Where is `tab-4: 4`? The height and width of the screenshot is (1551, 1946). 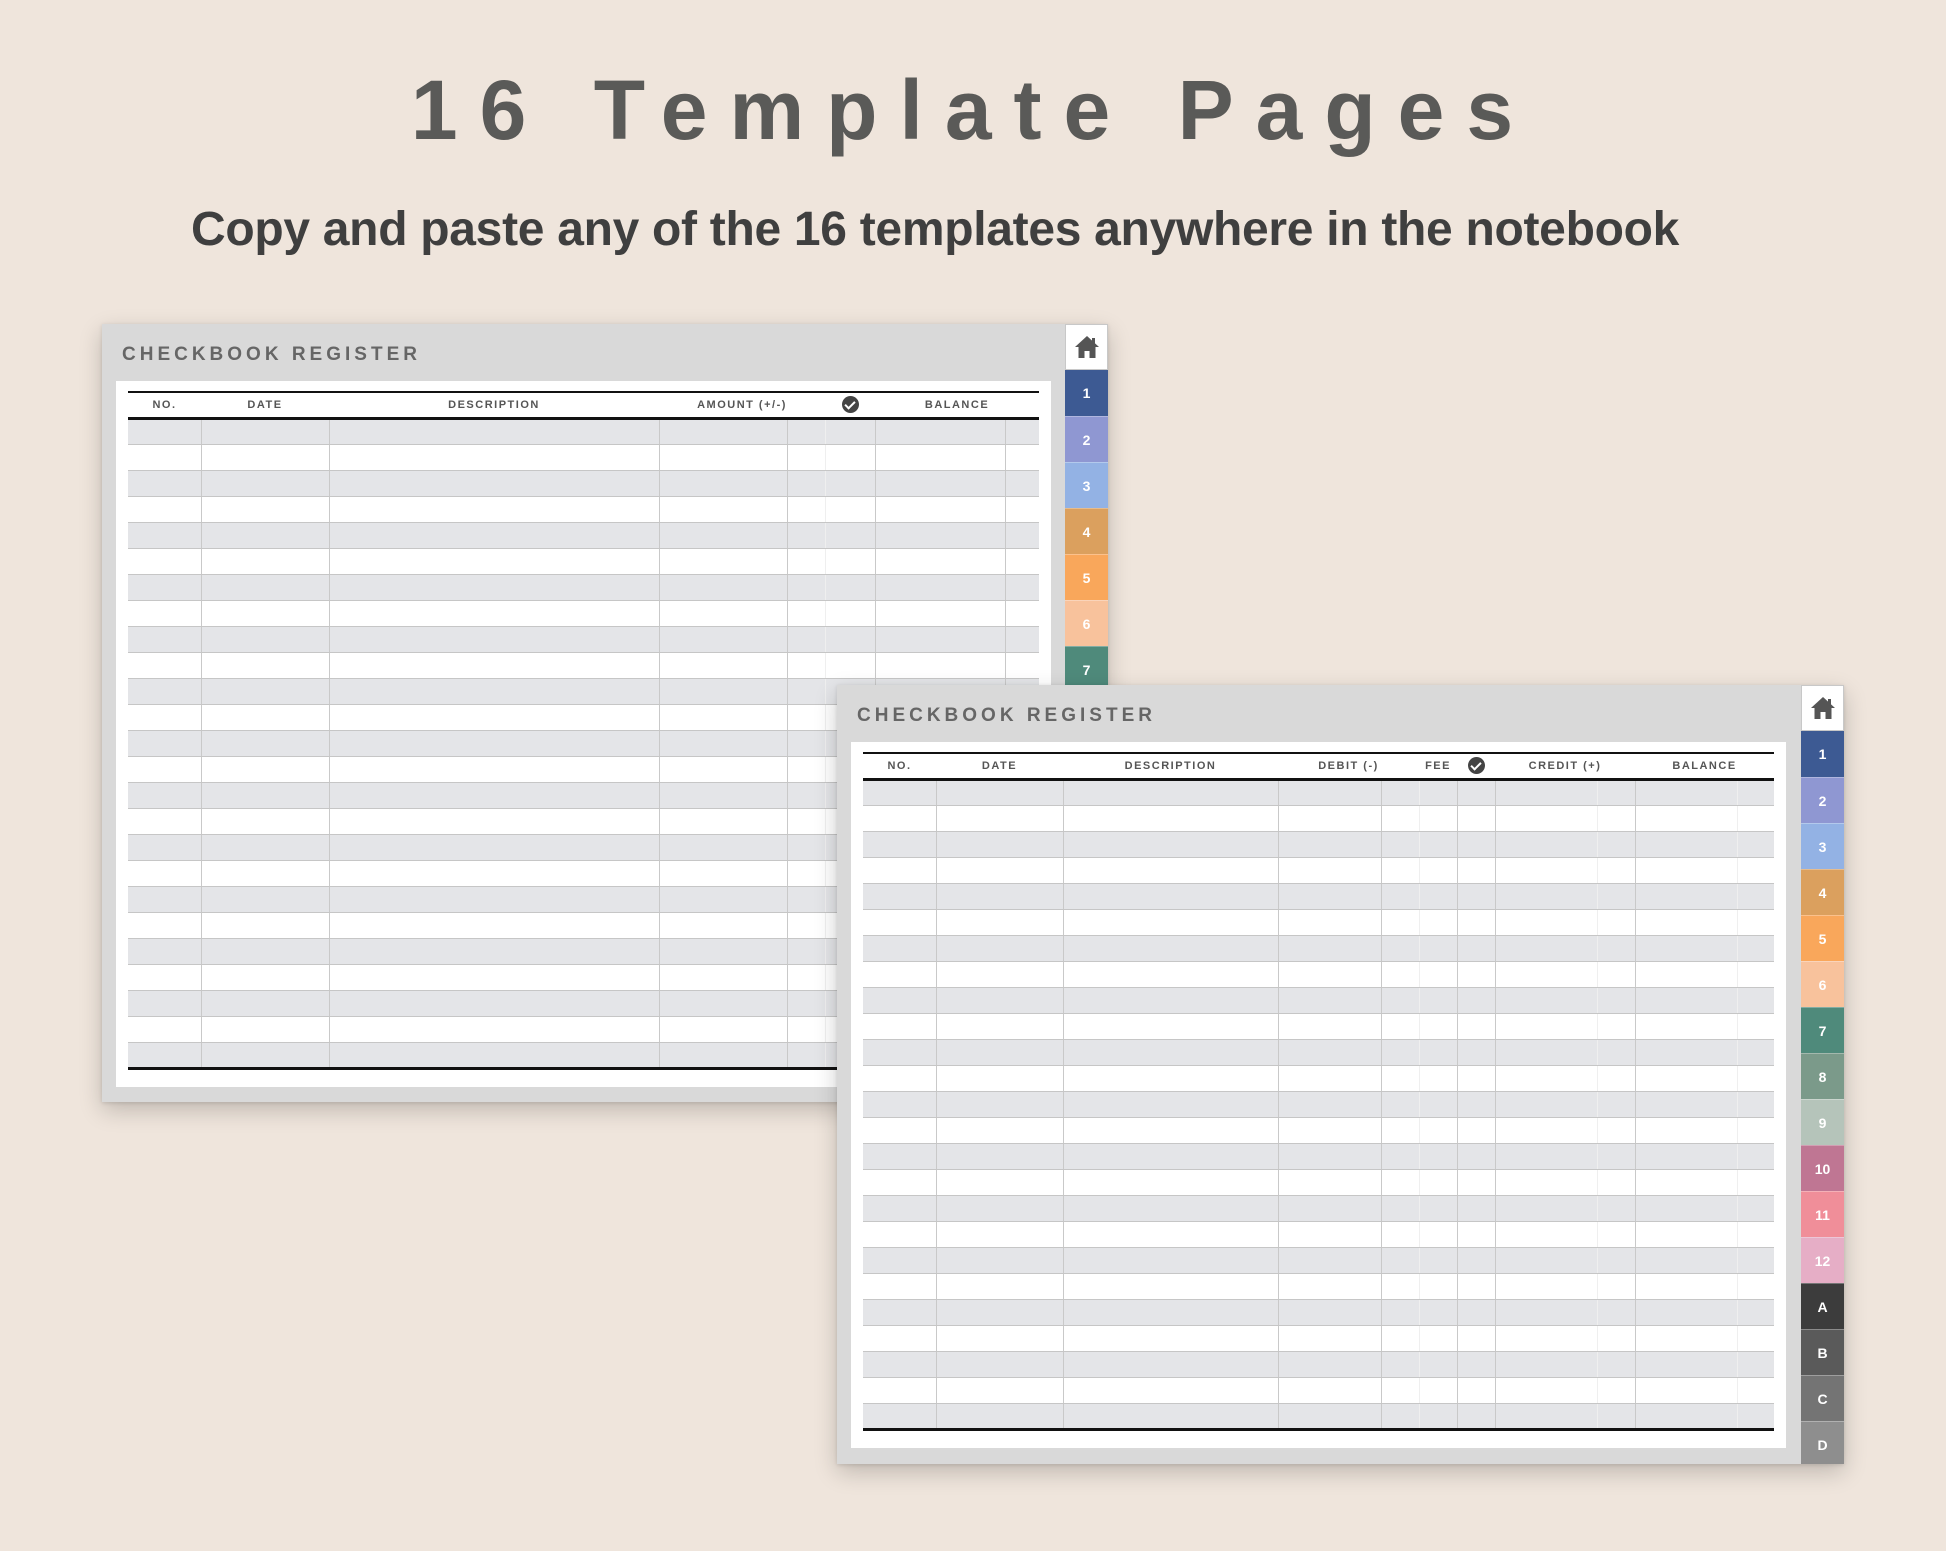
tab-4: 4 is located at coordinates (1086, 531).